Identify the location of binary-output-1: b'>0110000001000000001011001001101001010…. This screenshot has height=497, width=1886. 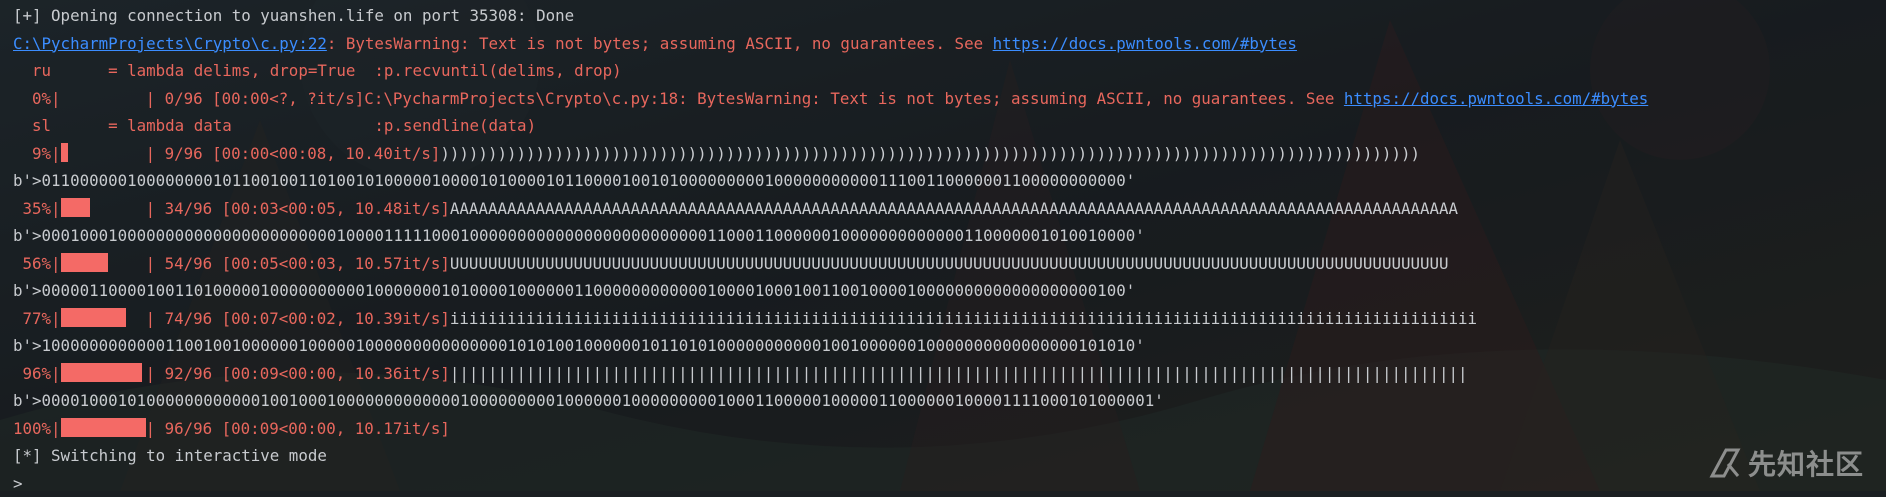
(949, 181).